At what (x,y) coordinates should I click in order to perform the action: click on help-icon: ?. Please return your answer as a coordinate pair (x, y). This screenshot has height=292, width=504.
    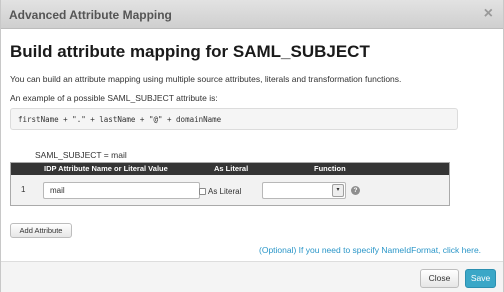
    Looking at the image, I should click on (355, 190).